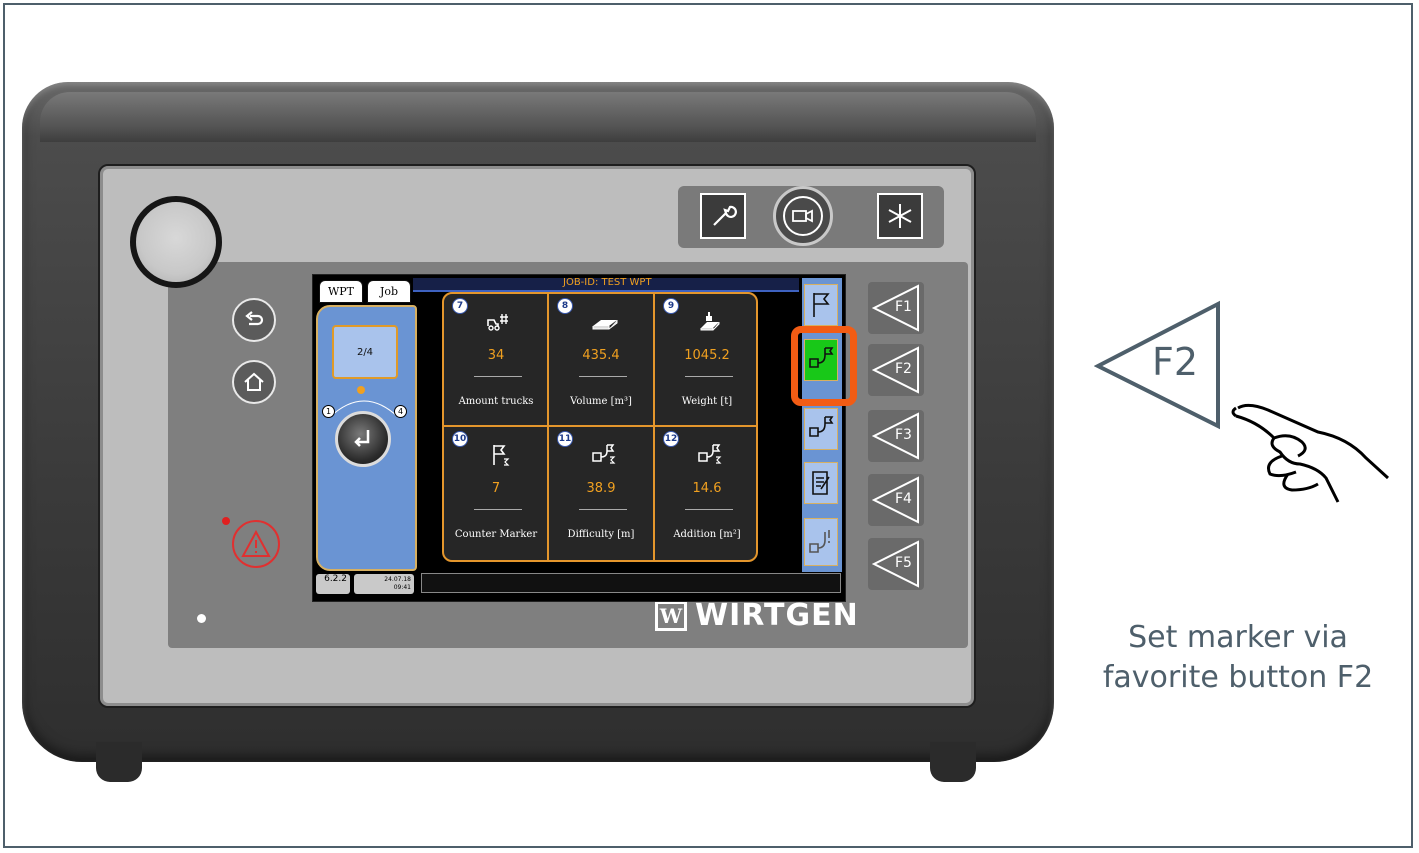 This screenshot has height=853, width=1419. What do you see at coordinates (605, 325) in the screenshot?
I see `volume-icon` at bounding box center [605, 325].